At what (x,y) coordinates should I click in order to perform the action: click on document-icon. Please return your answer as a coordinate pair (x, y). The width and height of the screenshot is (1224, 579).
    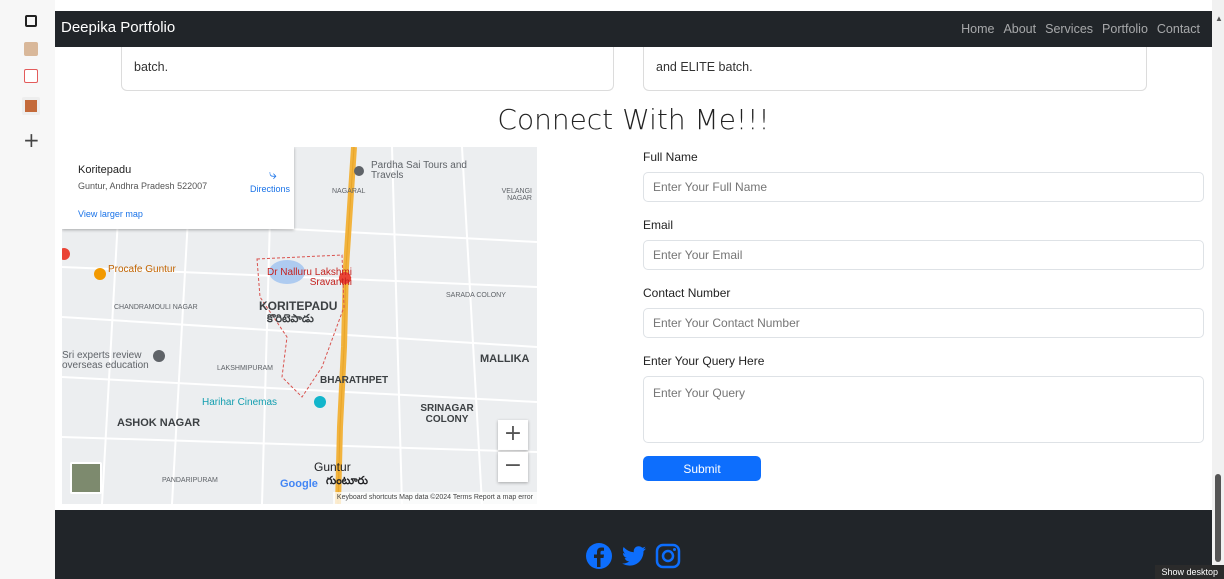
    Looking at the image, I should click on (31, 76).